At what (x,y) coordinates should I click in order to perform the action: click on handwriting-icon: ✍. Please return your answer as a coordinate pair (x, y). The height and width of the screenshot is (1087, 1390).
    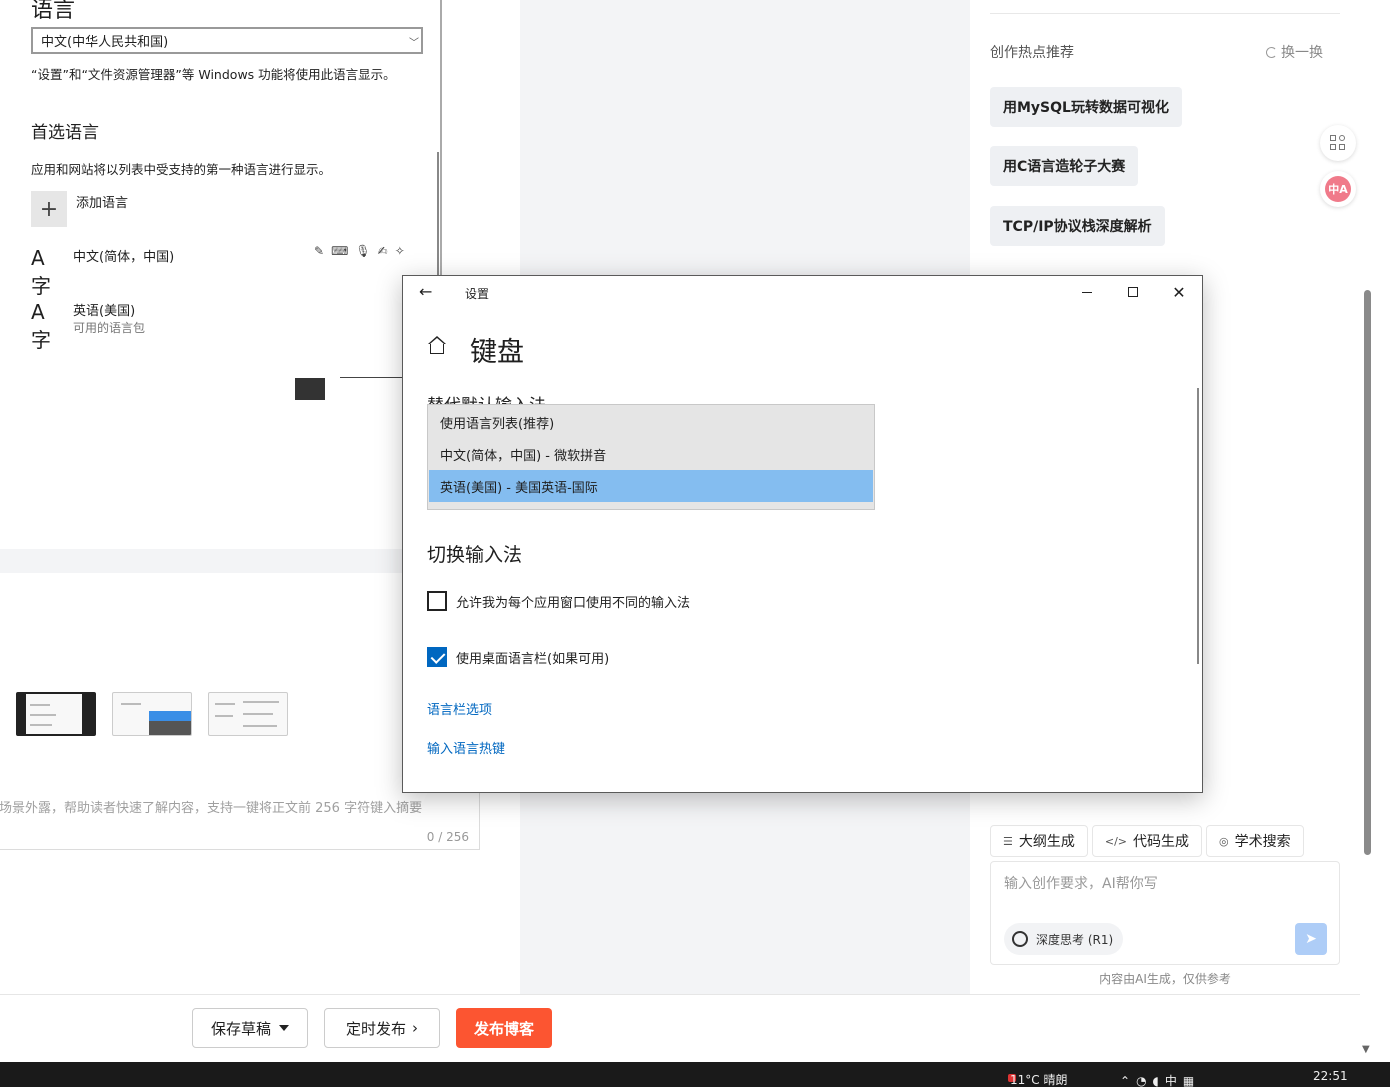
    Looking at the image, I should click on (382, 251).